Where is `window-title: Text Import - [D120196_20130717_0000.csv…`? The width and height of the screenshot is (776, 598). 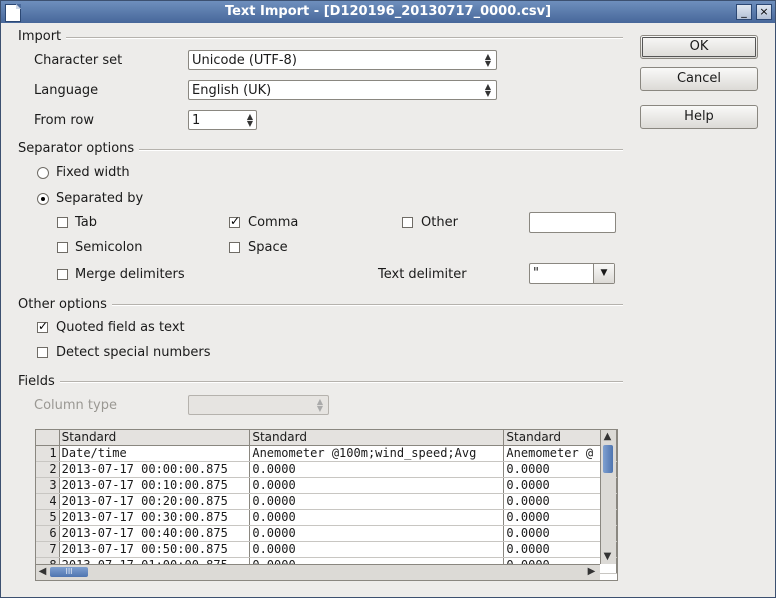 window-title: Text Import - [D120196_20130717_0000.csv… is located at coordinates (388, 11).